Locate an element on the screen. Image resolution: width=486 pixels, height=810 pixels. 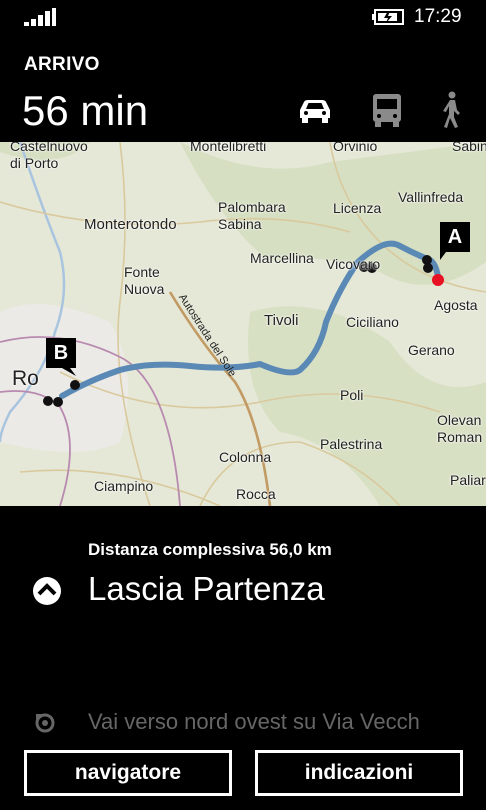
map-label: Vallinfreda is located at coordinates (431, 197).